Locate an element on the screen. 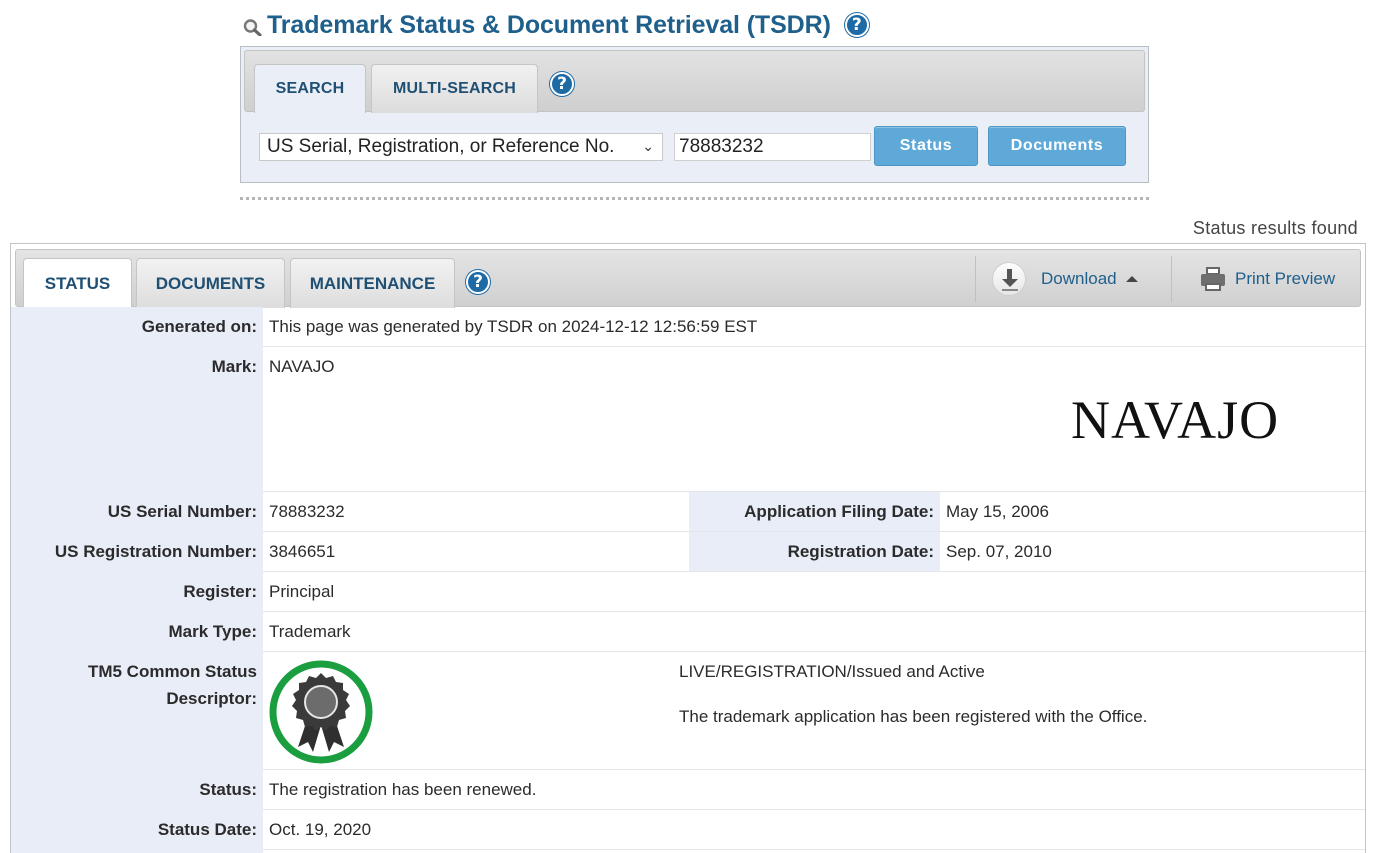 The width and height of the screenshot is (1373, 853). status-date-label: Status Date: is located at coordinates (207, 829).